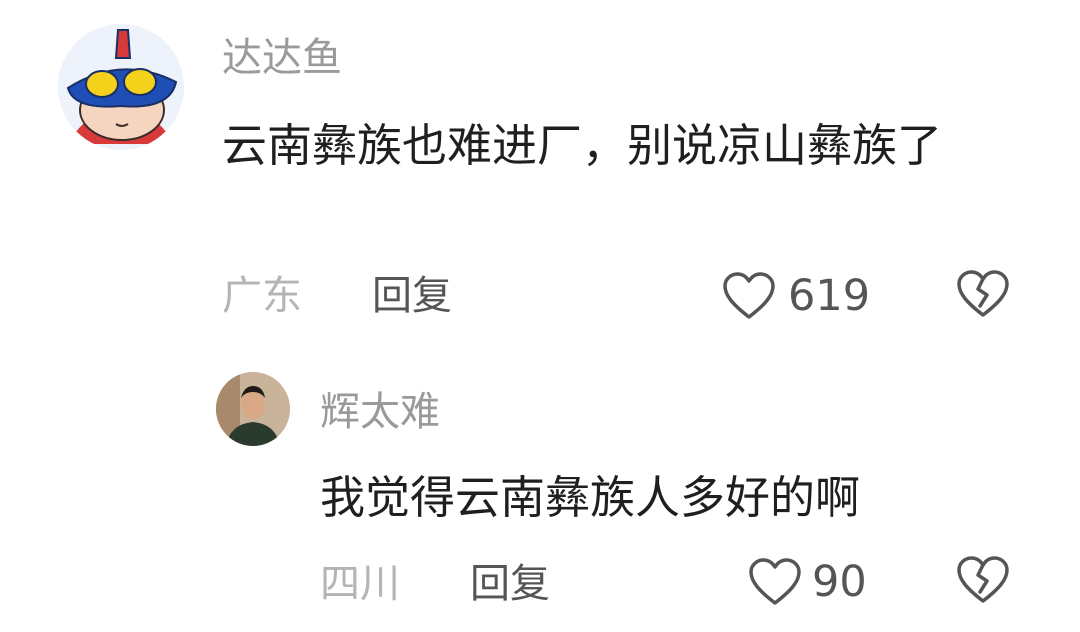 Image resolution: width=1080 pixels, height=632 pixels. What do you see at coordinates (807, 582) in the screenshot?
I see `like-button: 90` at bounding box center [807, 582].